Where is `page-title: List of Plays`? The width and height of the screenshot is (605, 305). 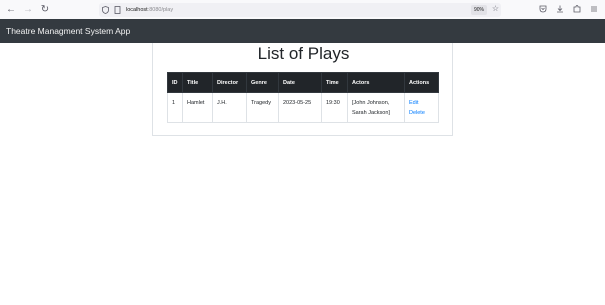
page-title: List of Plays is located at coordinates (303, 53).